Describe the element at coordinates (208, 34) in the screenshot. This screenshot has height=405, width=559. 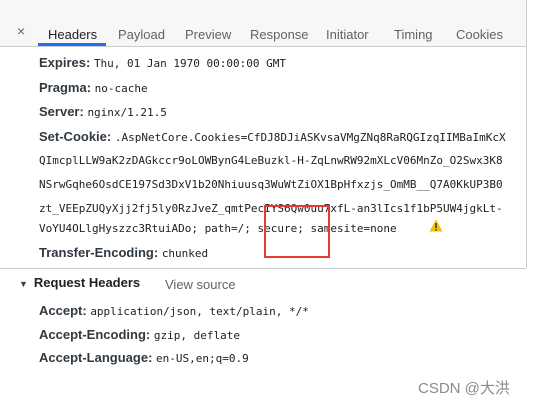
I see `tab-preview: Preview` at that location.